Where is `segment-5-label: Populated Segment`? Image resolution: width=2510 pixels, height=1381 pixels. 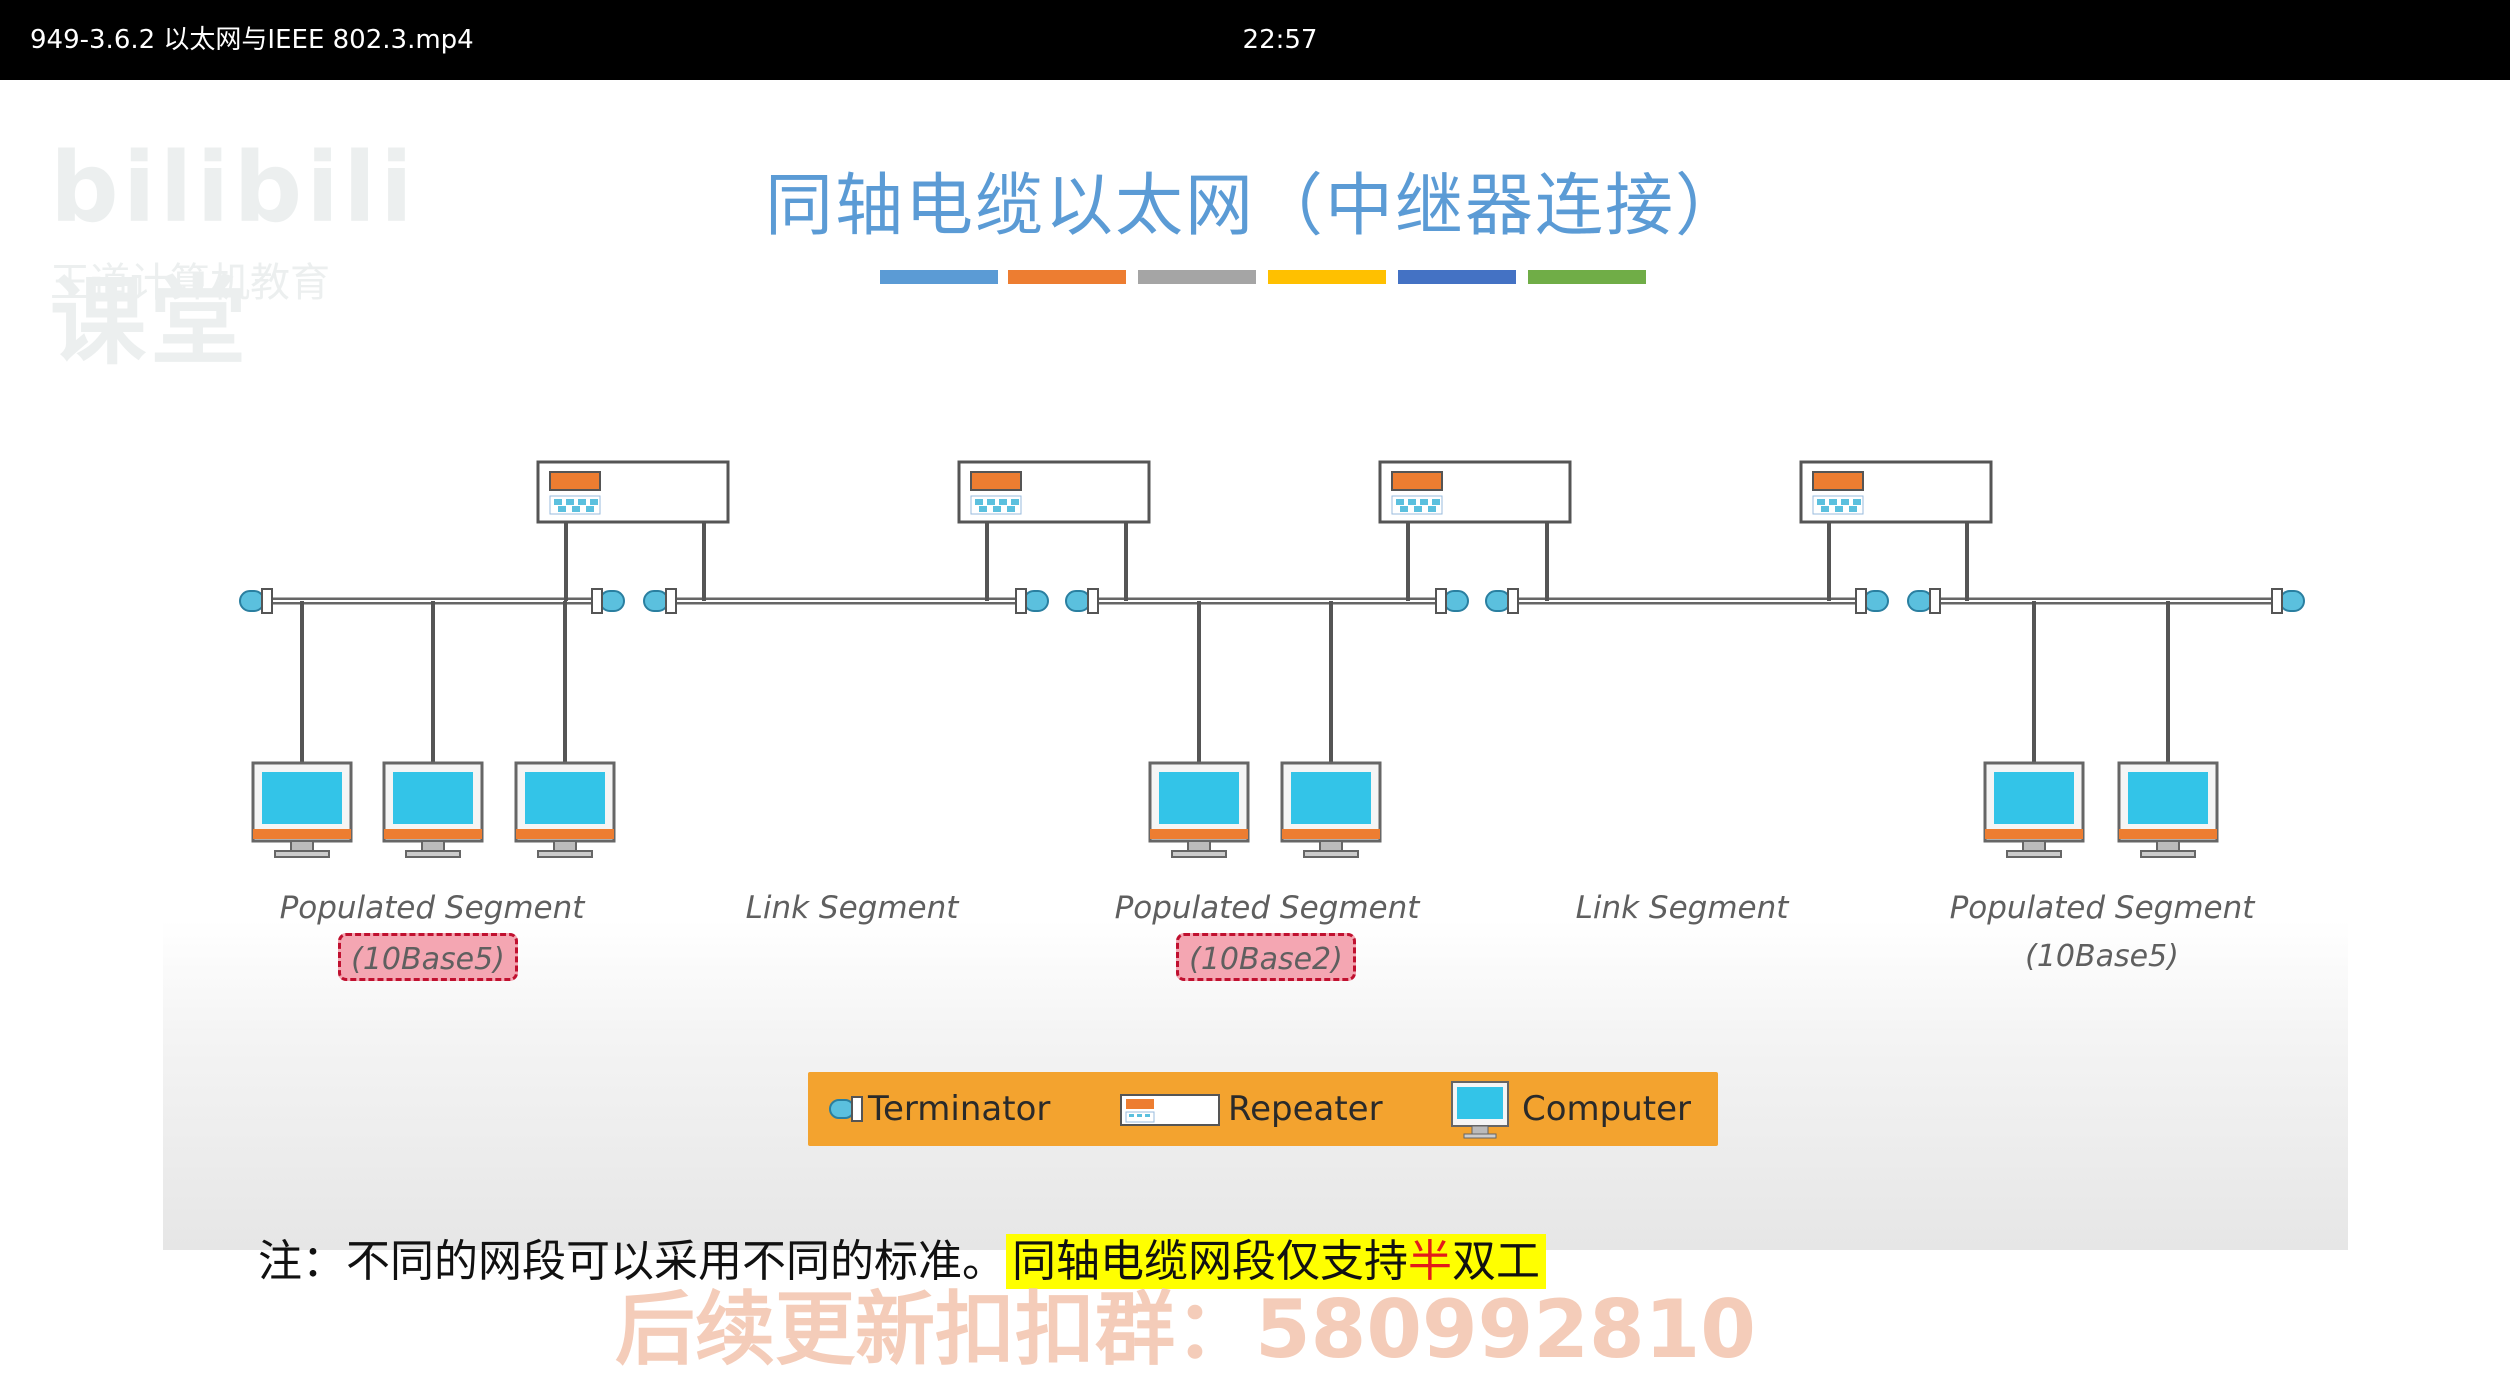
segment-5-label: Populated Segment is located at coordinates (2102, 908).